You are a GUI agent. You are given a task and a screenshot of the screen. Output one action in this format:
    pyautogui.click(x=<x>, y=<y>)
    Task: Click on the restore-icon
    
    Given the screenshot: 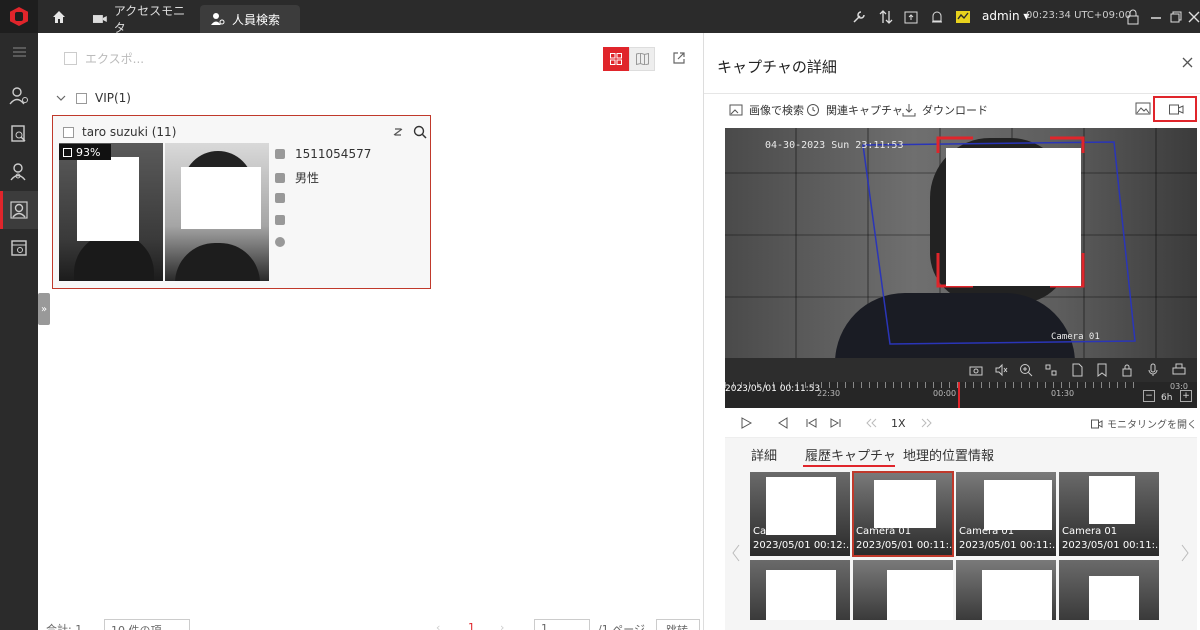 What is the action you would take?
    pyautogui.click(x=1176, y=17)
    